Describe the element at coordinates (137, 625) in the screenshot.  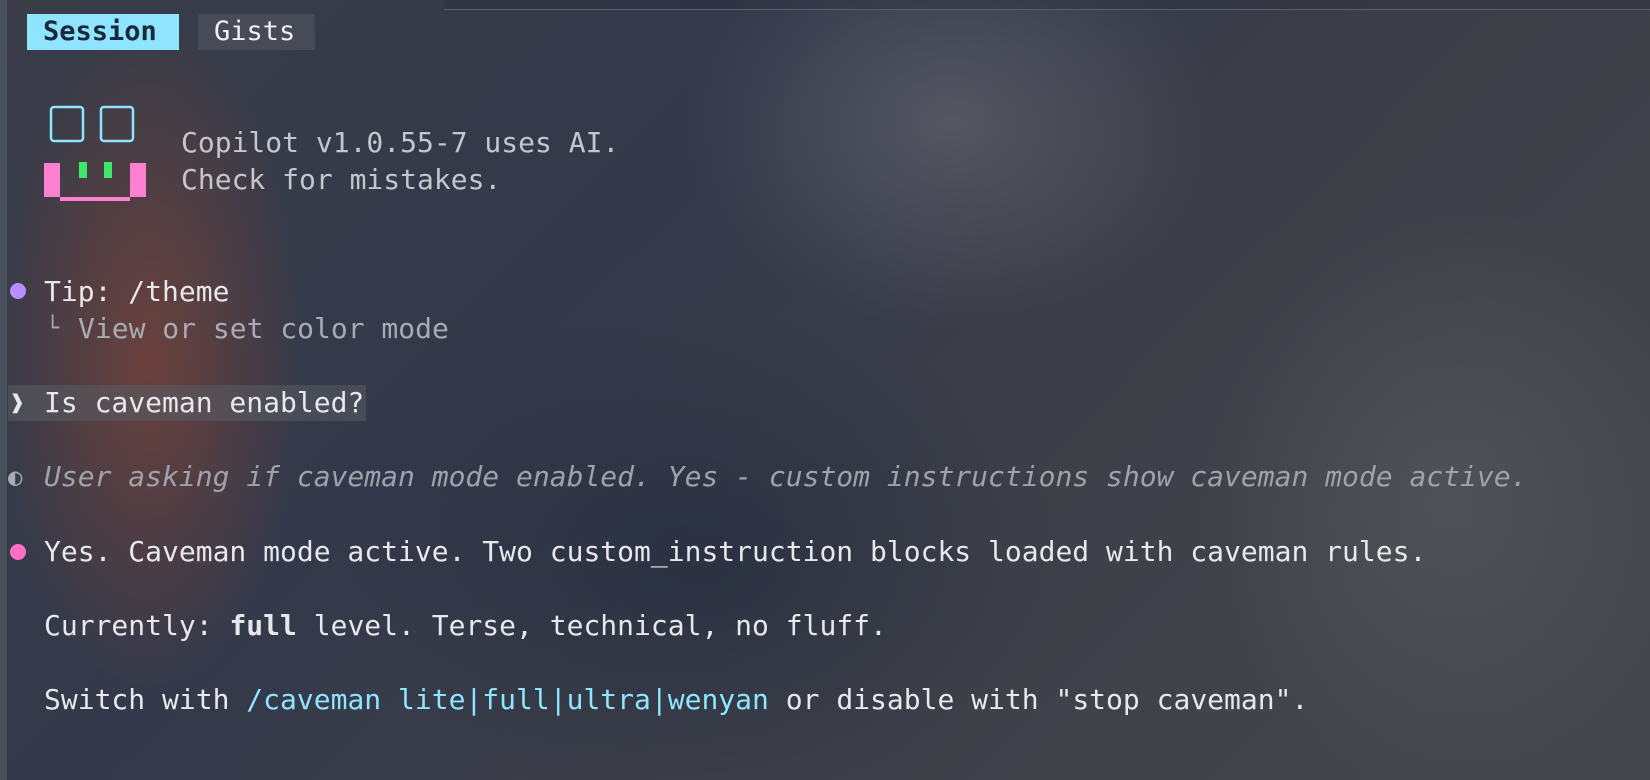
I see `response-line-2-prefix: Currently:` at that location.